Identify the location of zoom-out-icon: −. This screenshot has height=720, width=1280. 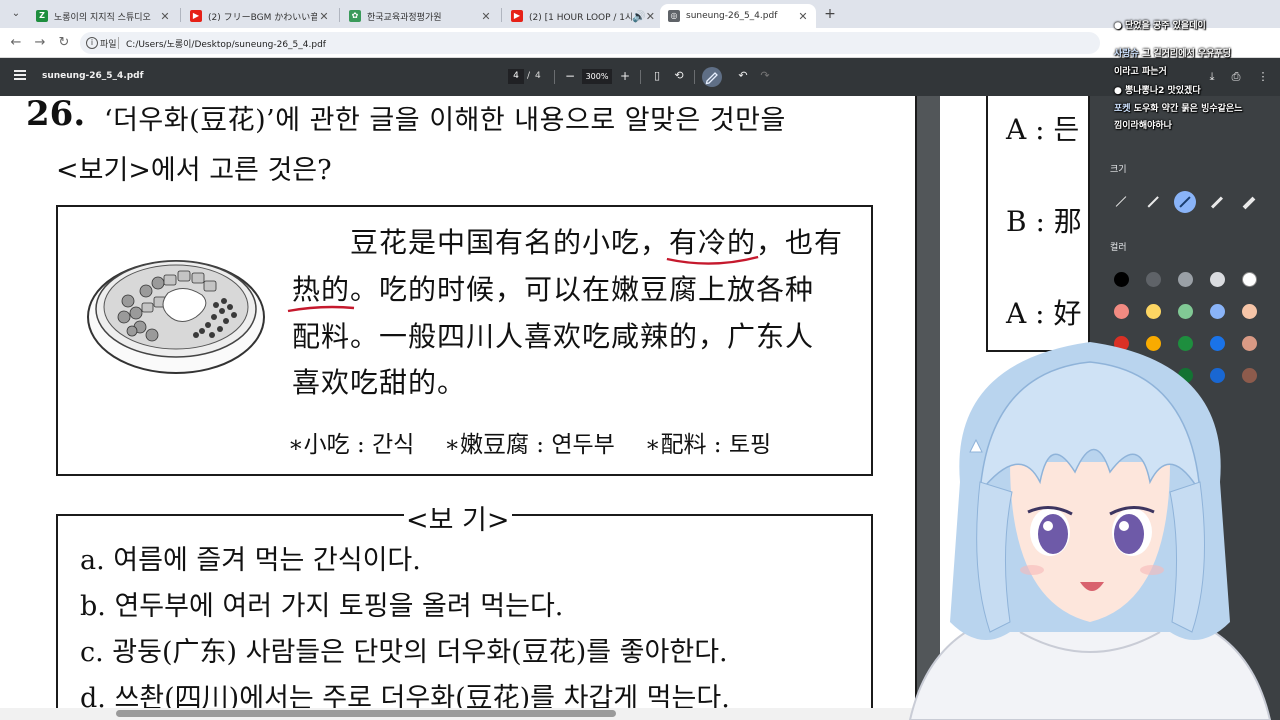
(570, 76).